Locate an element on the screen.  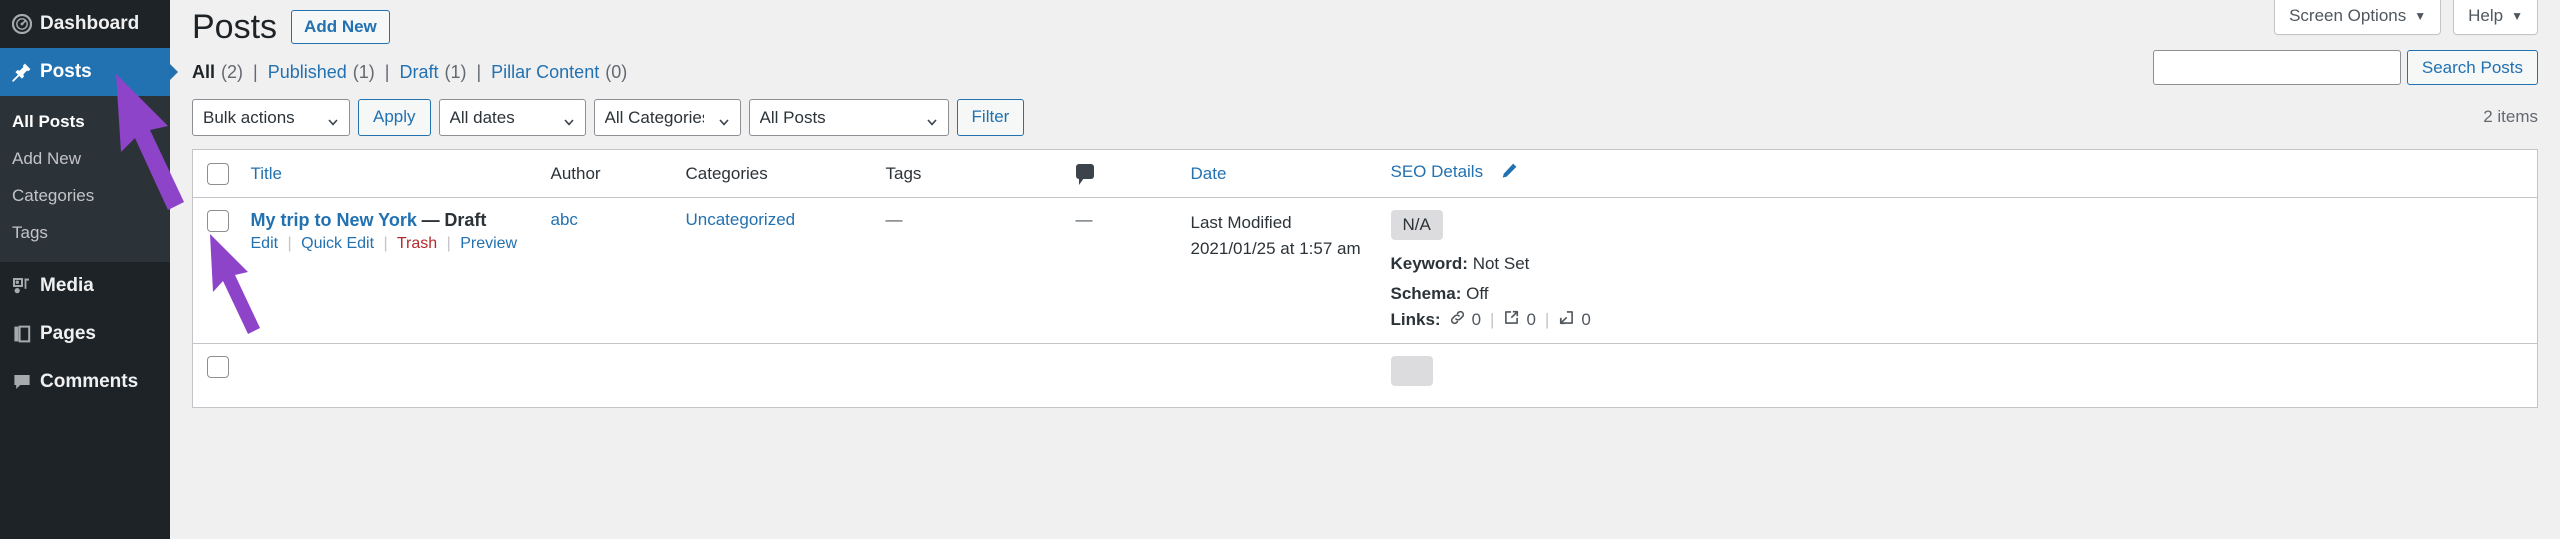
status-link-pillar-content: Pillar Content (0) is located at coordinates (559, 72).